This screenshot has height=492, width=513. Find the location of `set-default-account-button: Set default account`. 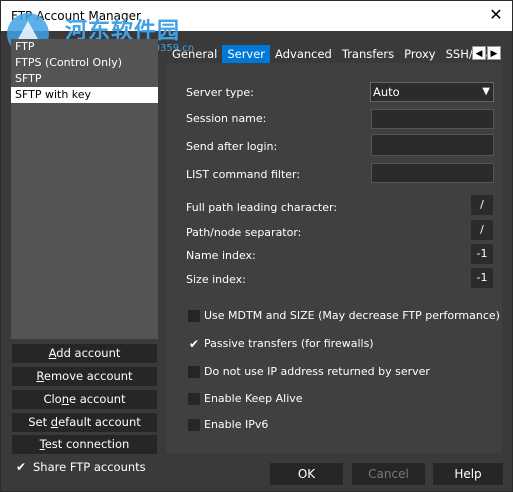

set-default-account-button: Set default account is located at coordinates (84, 422).